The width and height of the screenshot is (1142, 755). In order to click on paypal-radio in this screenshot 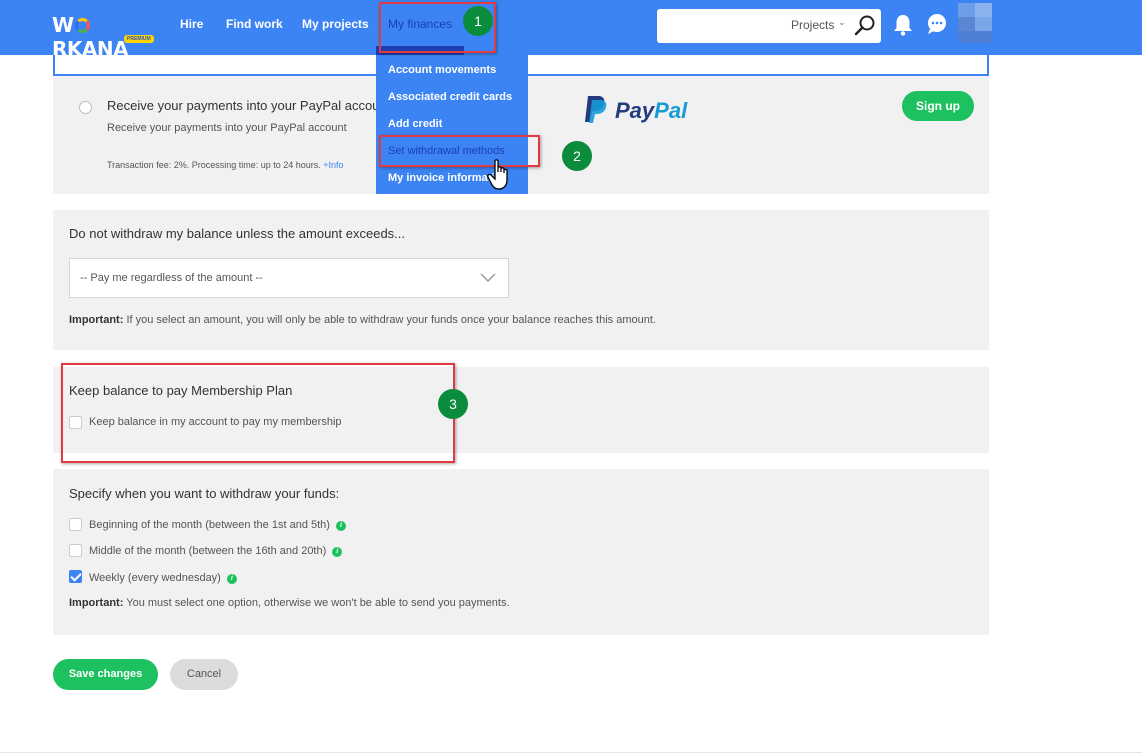, I will do `click(85, 107)`.